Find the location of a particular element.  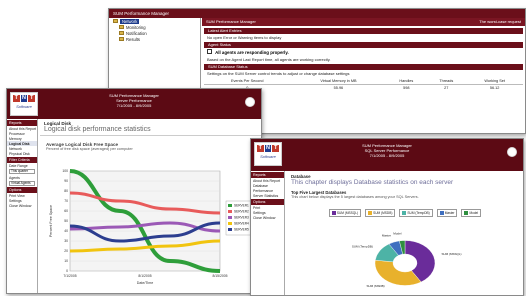

nav-item: Server Statistics is located at coordinates (267, 195).